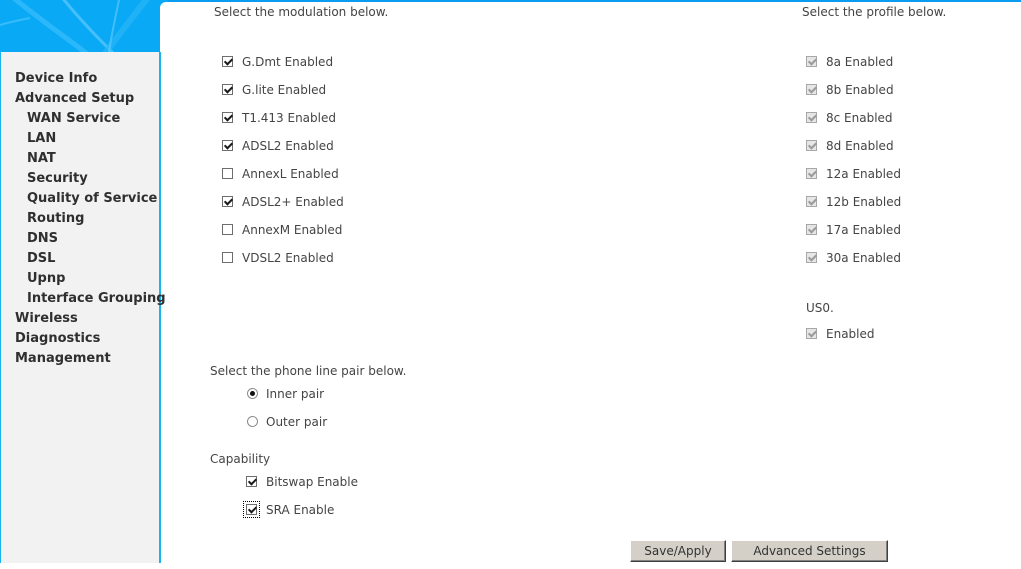  I want to click on modulation-gdmt-checkbox, so click(227, 61).